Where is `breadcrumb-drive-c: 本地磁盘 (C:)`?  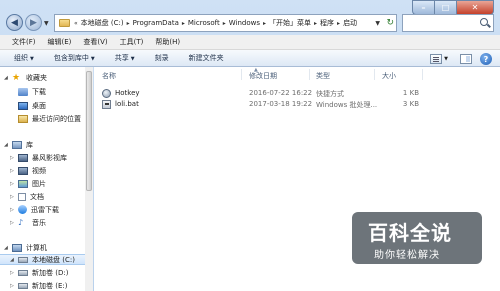
breadcrumb-drive-c: 本地磁盘 (C:) is located at coordinates (102, 23).